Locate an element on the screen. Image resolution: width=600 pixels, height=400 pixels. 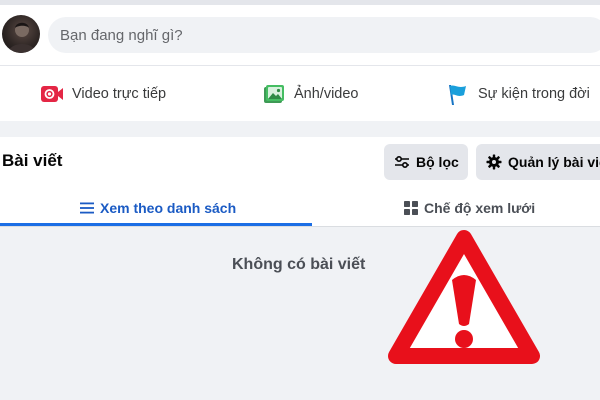
page-title: Bài viết is located at coordinates (32, 160).